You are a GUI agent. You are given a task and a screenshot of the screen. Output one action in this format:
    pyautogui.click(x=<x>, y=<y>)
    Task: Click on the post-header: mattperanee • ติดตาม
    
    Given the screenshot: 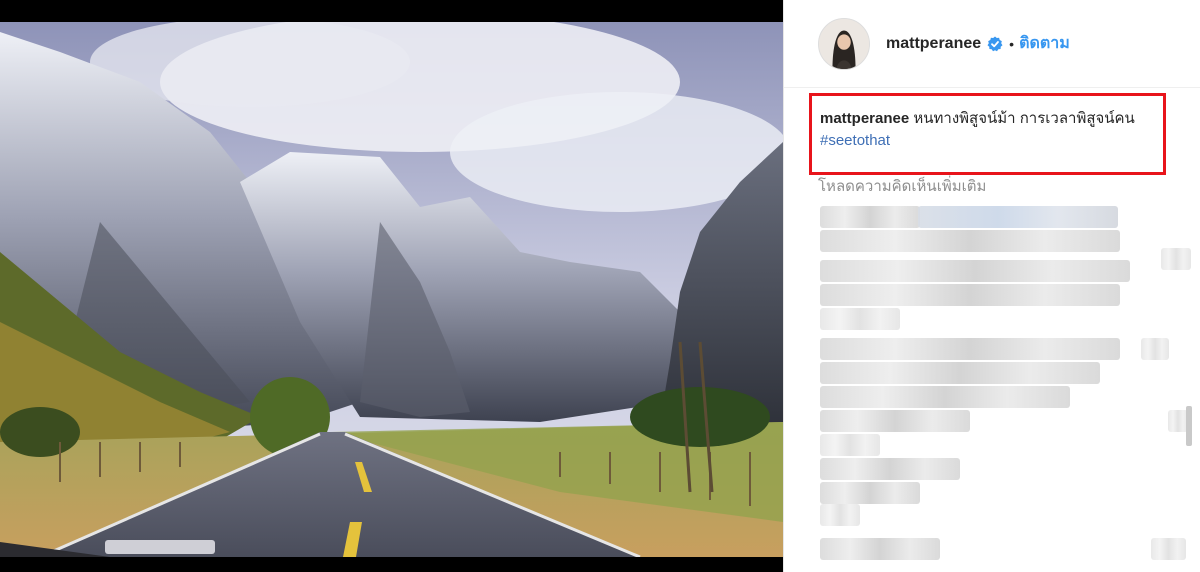 What is the action you would take?
    pyautogui.click(x=992, y=44)
    